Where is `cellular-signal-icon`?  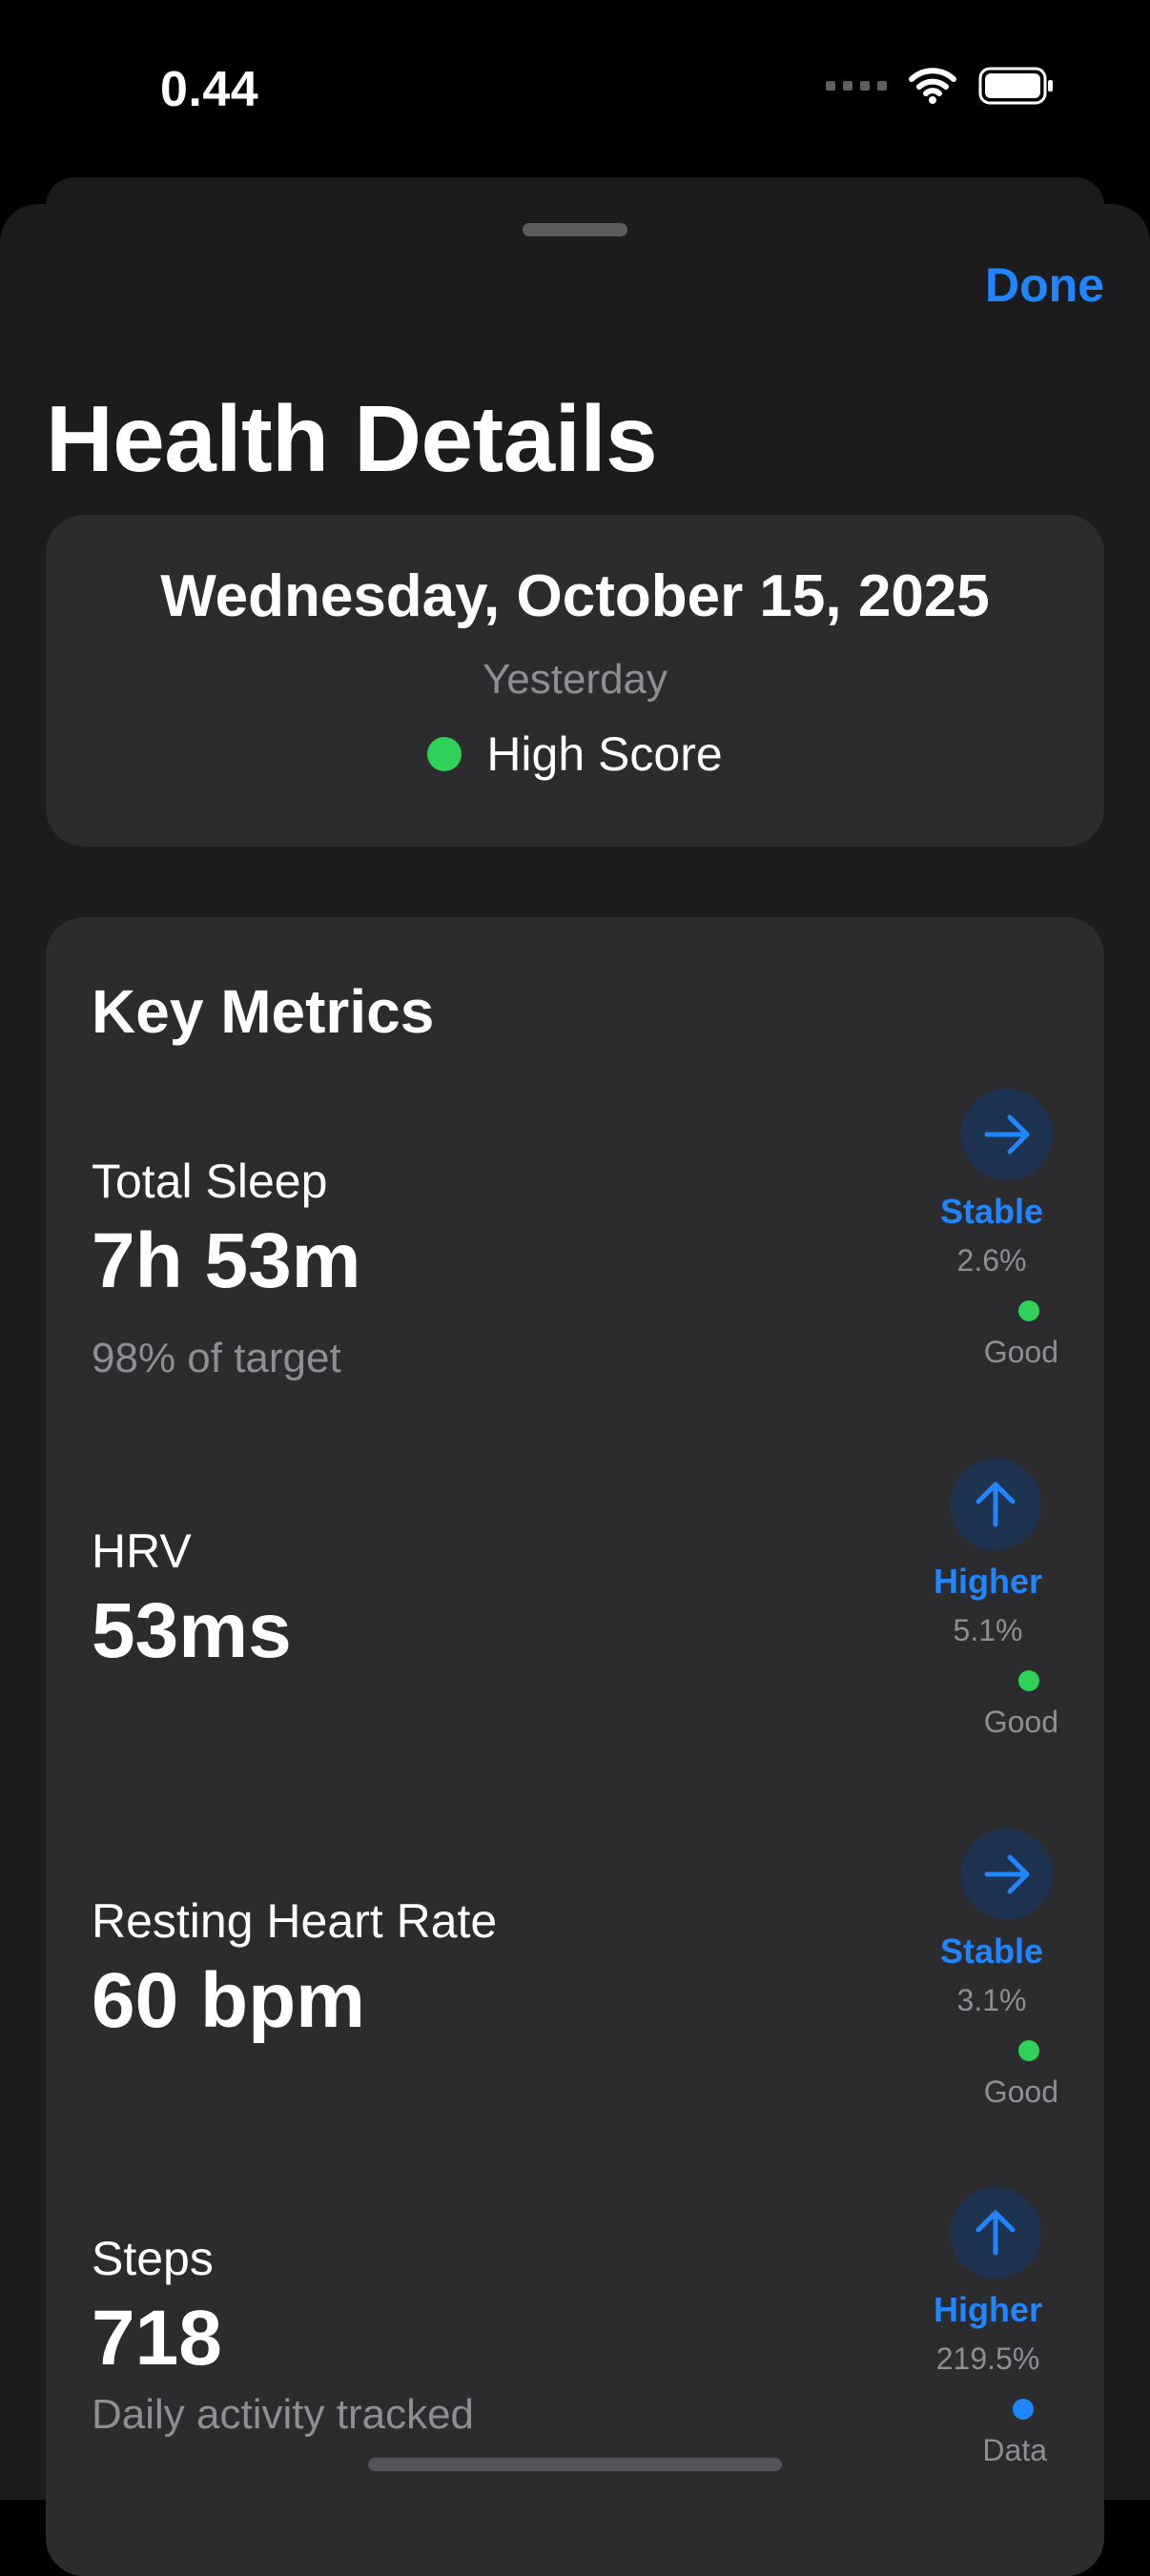
cellular-signal-icon is located at coordinates (856, 86).